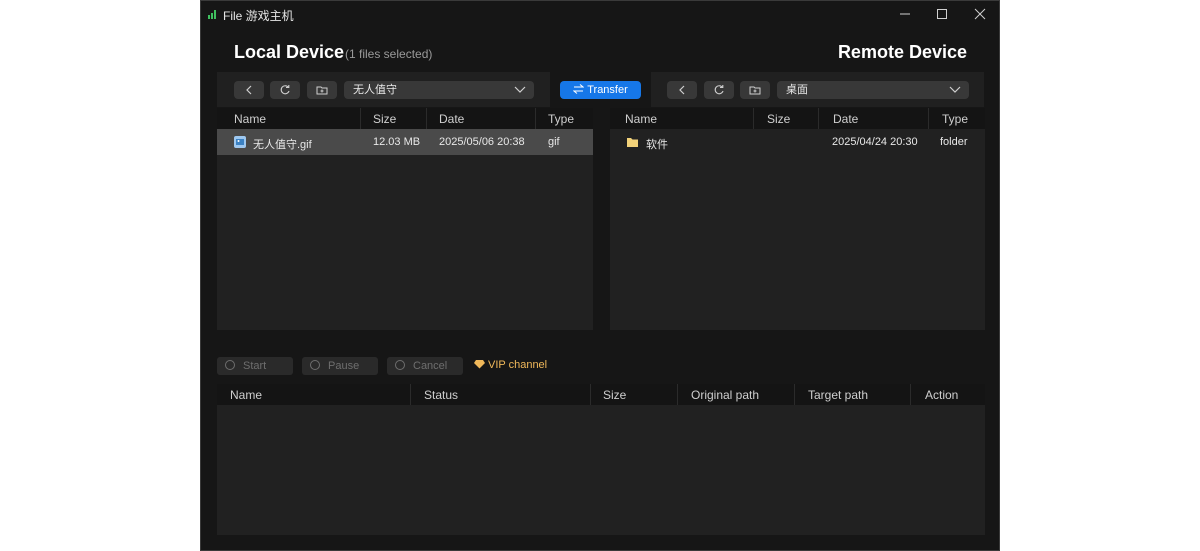 The width and height of the screenshot is (1200, 551). Describe the element at coordinates (607, 90) in the screenshot. I see `transfer-label: Transfer` at that location.